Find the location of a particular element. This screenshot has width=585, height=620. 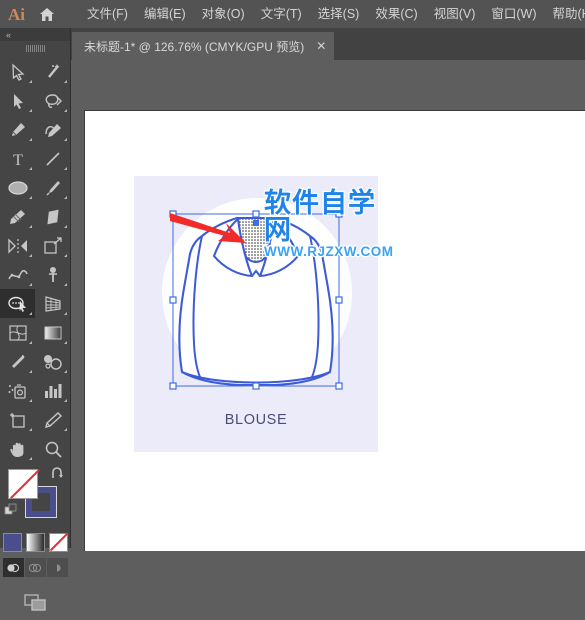

column-graph-tool is located at coordinates (52, 390).